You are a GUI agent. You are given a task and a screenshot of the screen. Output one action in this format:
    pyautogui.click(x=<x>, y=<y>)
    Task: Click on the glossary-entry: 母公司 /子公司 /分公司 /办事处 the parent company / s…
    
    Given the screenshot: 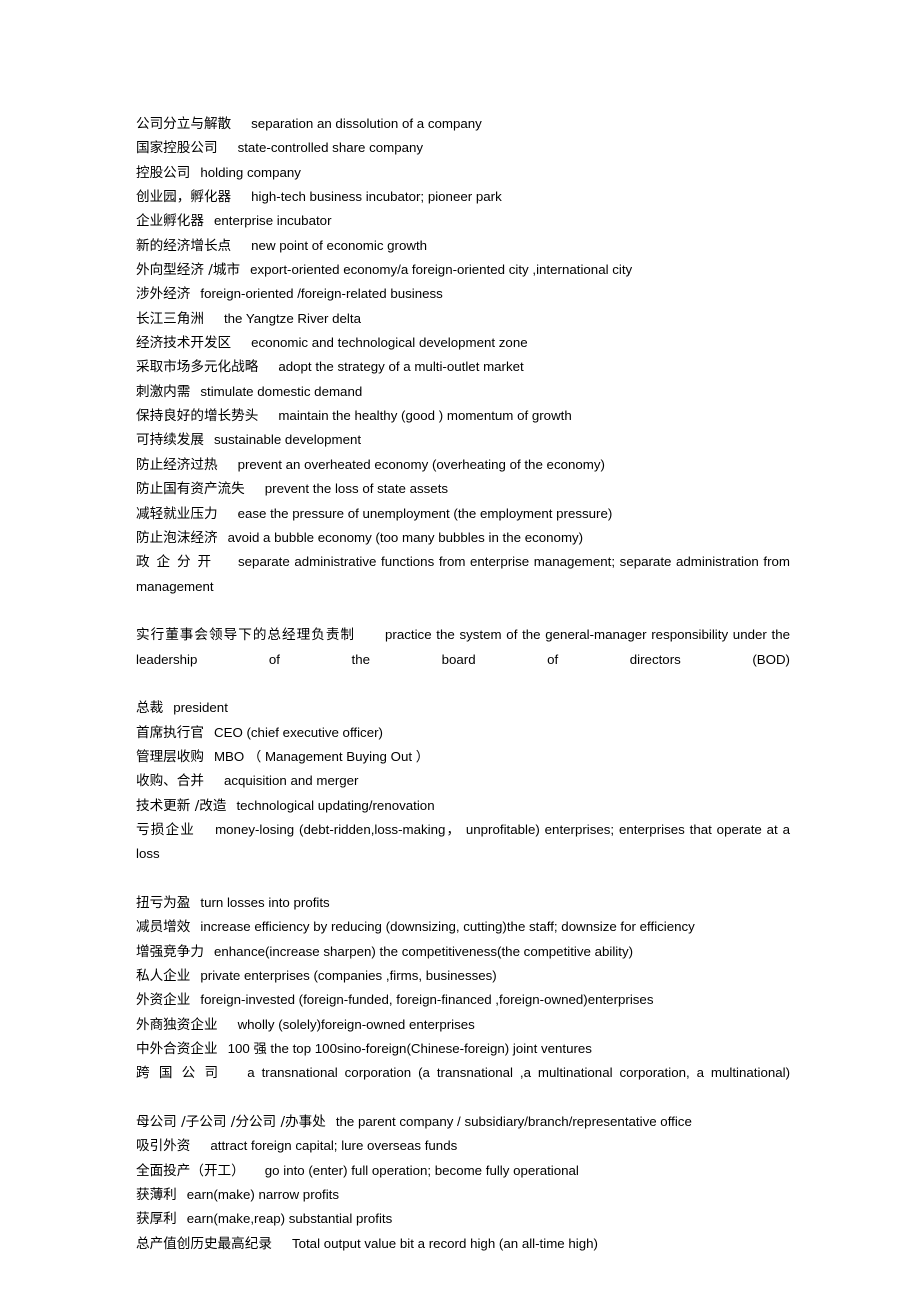 What is the action you would take?
    pyautogui.click(x=463, y=1122)
    